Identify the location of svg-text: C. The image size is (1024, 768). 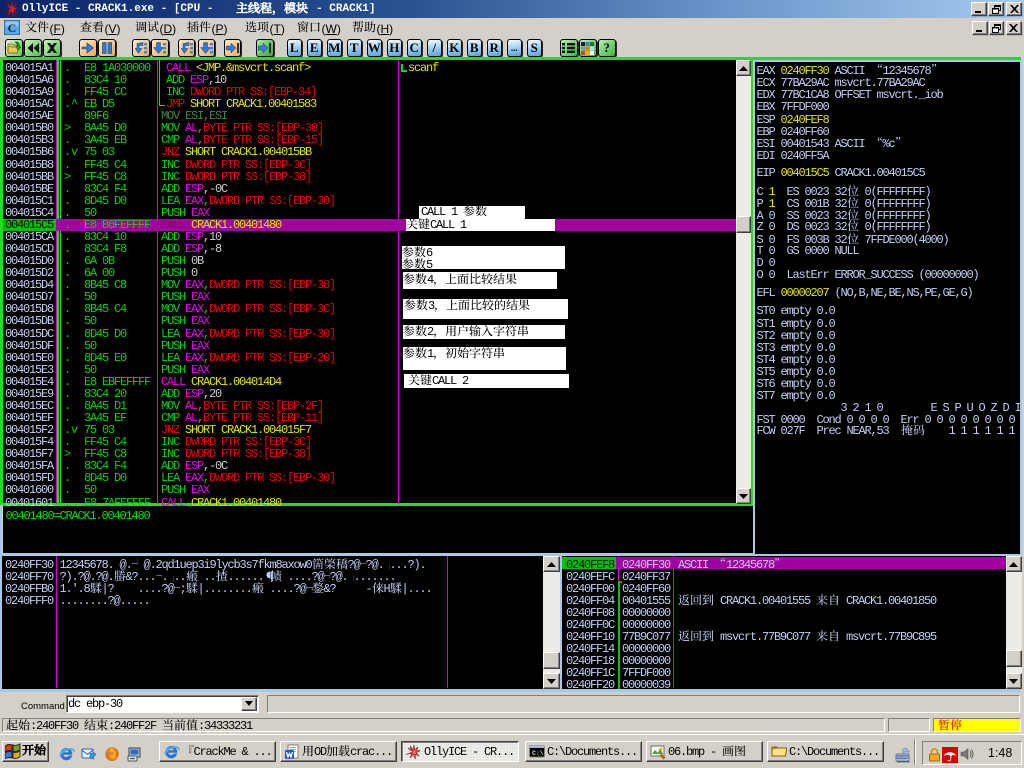
(12, 28).